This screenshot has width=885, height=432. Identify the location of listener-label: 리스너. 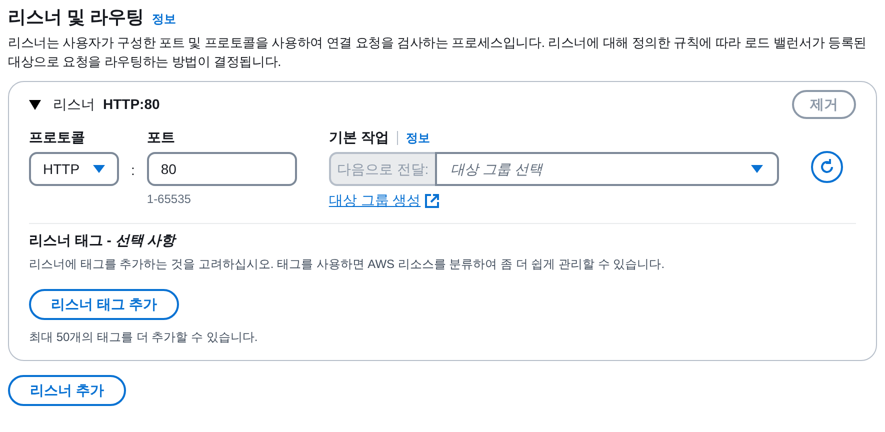
(74, 104).